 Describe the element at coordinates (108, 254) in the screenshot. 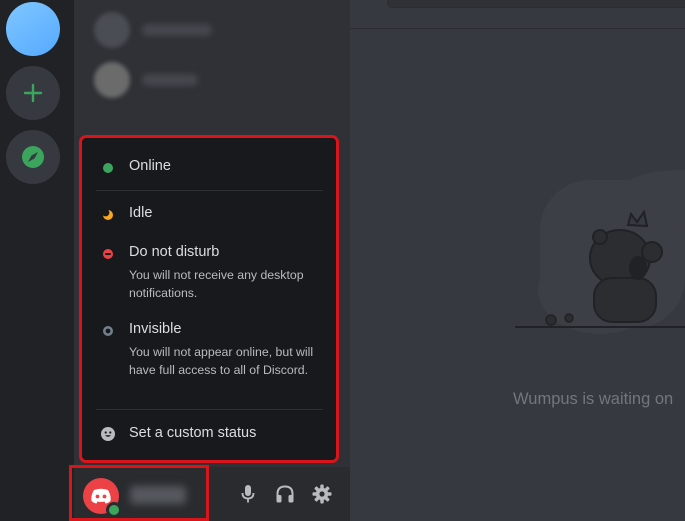

I see `dnd-icon` at that location.